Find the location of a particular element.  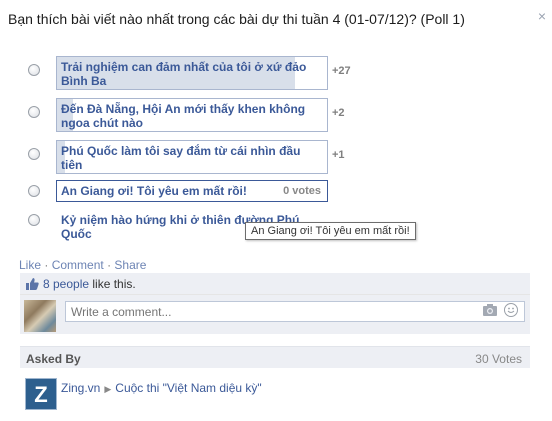

camera-icon is located at coordinates (490, 311).